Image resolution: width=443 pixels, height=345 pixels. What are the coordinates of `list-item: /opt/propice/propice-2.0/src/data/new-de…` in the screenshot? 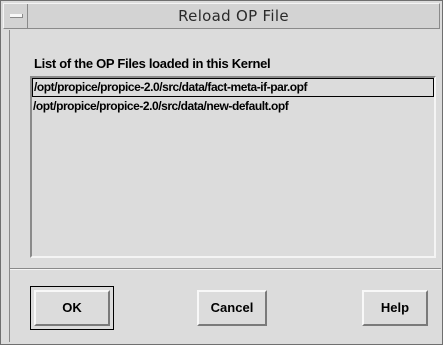 It's located at (233, 106).